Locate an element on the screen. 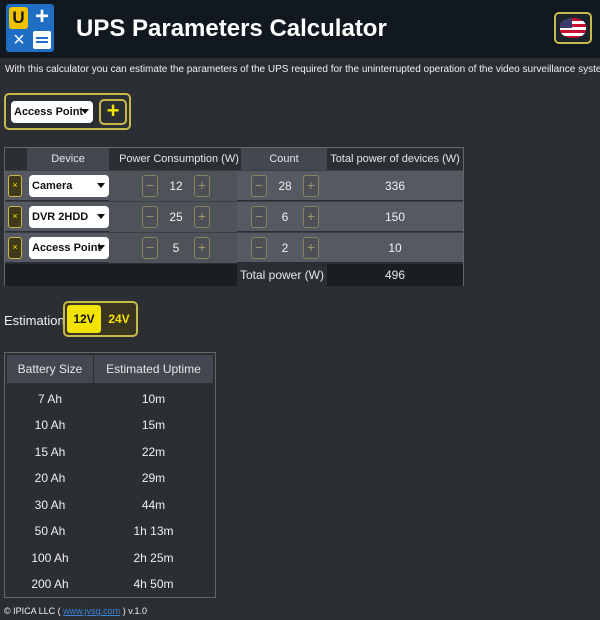 This screenshot has width=600, height=620. power-value: 5 is located at coordinates (176, 248).